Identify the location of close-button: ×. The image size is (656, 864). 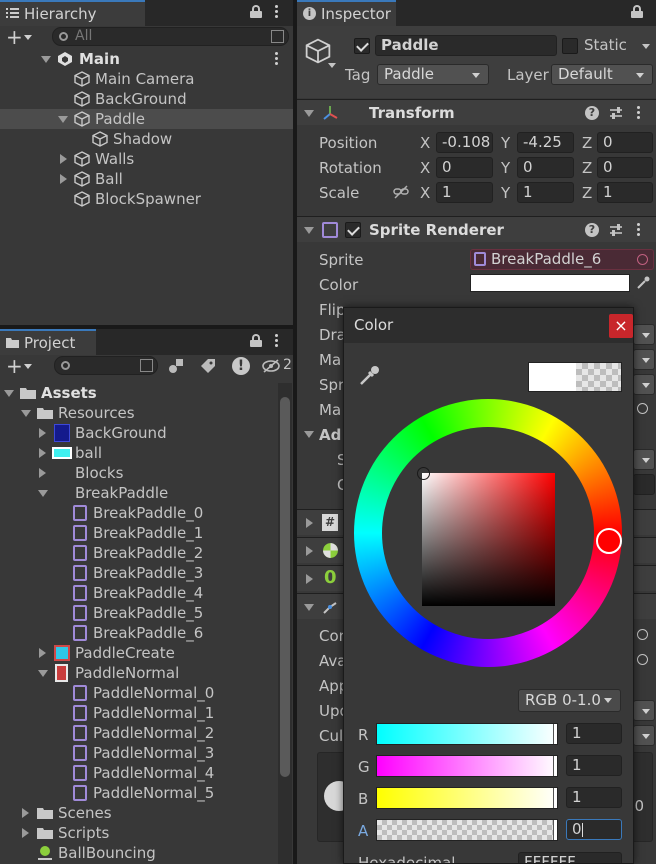
(621, 326).